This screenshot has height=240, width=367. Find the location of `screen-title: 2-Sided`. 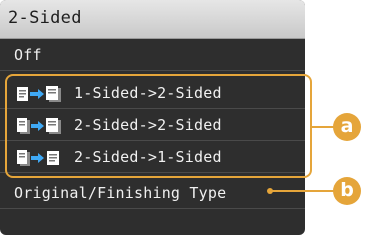

screen-title: 2-Sided is located at coordinates (45, 18).